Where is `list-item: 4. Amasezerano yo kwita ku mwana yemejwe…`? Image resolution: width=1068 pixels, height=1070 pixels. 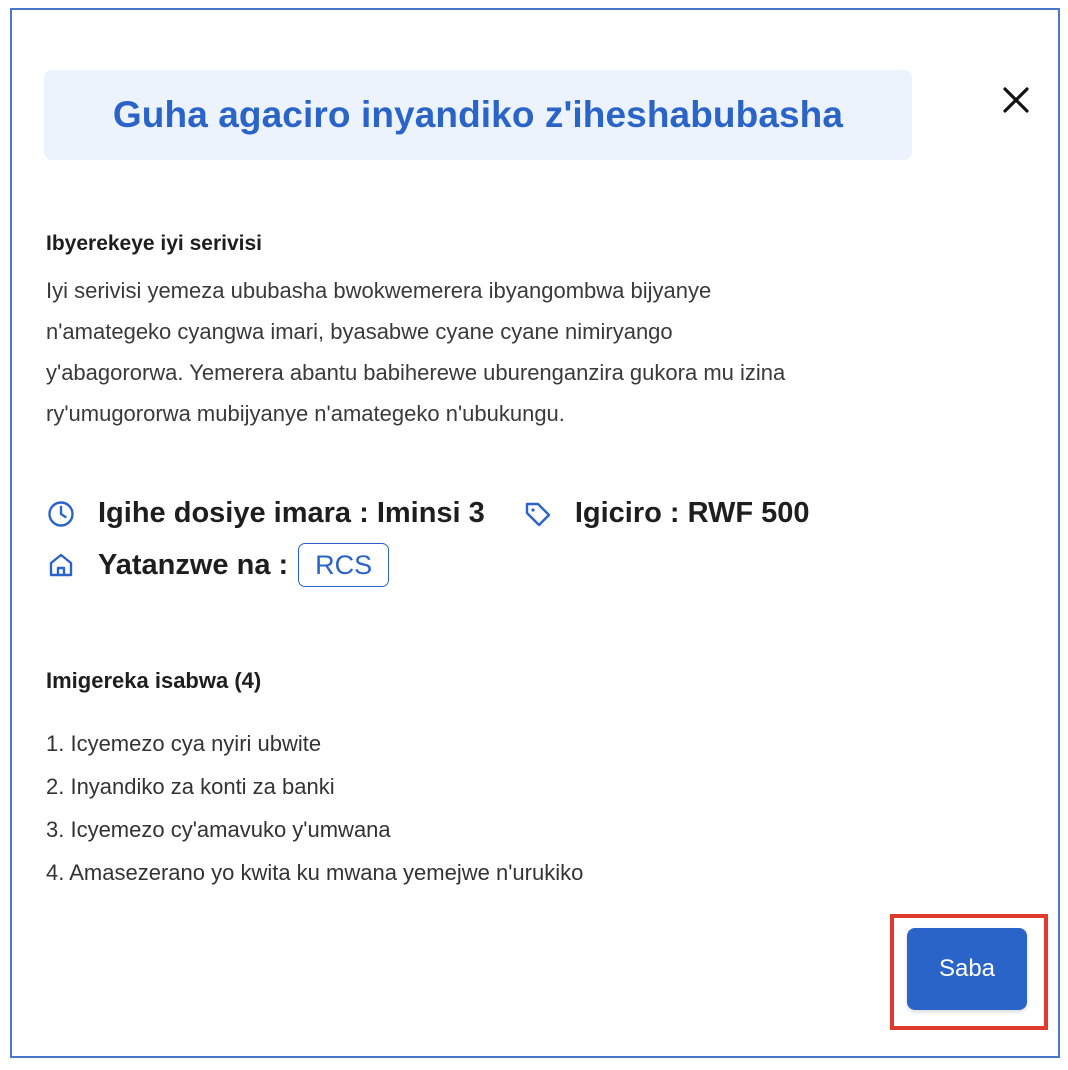
list-item: 4. Amasezerano yo kwita ku mwana yemejwe… is located at coordinates (315, 872).